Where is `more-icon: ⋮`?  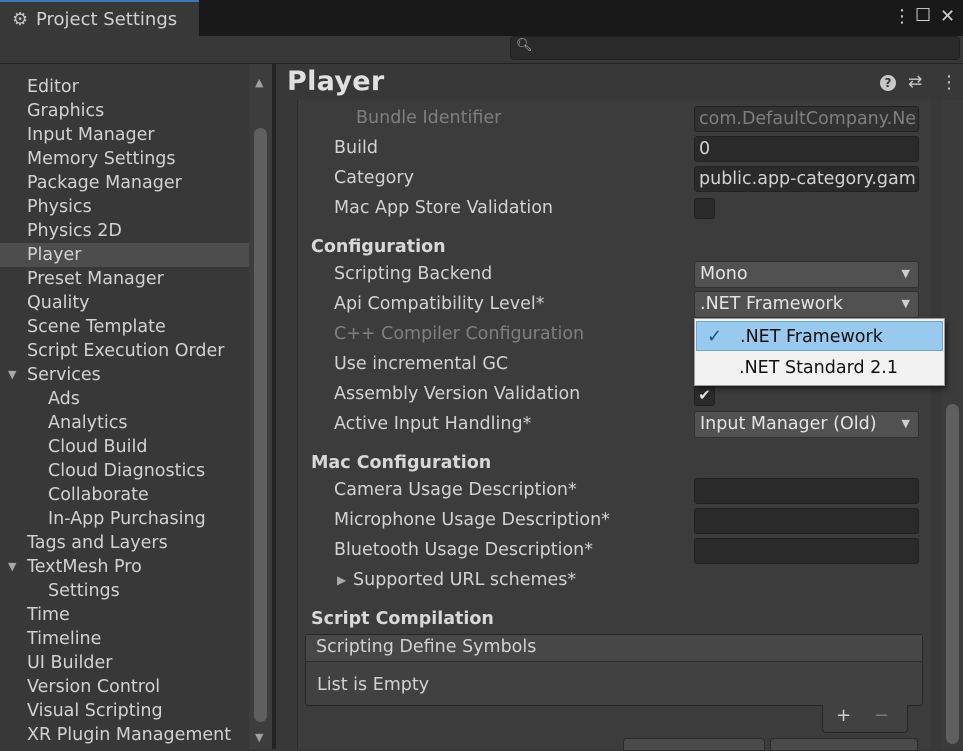
more-icon: ⋮ is located at coordinates (949, 82).